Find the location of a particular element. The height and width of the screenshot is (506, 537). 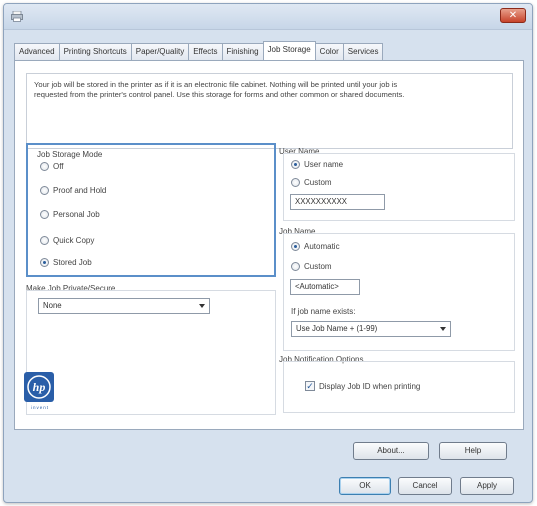

radio-proof-and-hold: Proof and Hold is located at coordinates (73, 190).